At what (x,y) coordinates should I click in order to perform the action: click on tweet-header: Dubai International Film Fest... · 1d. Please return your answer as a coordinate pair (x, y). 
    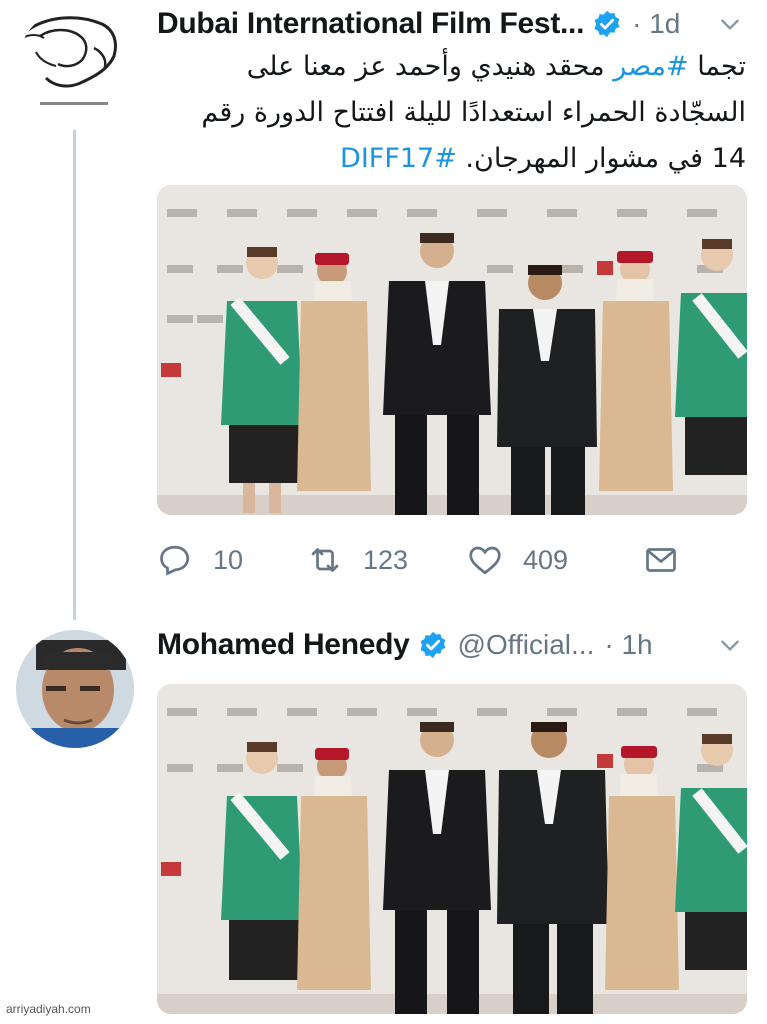
    Looking at the image, I should click on (457, 24).